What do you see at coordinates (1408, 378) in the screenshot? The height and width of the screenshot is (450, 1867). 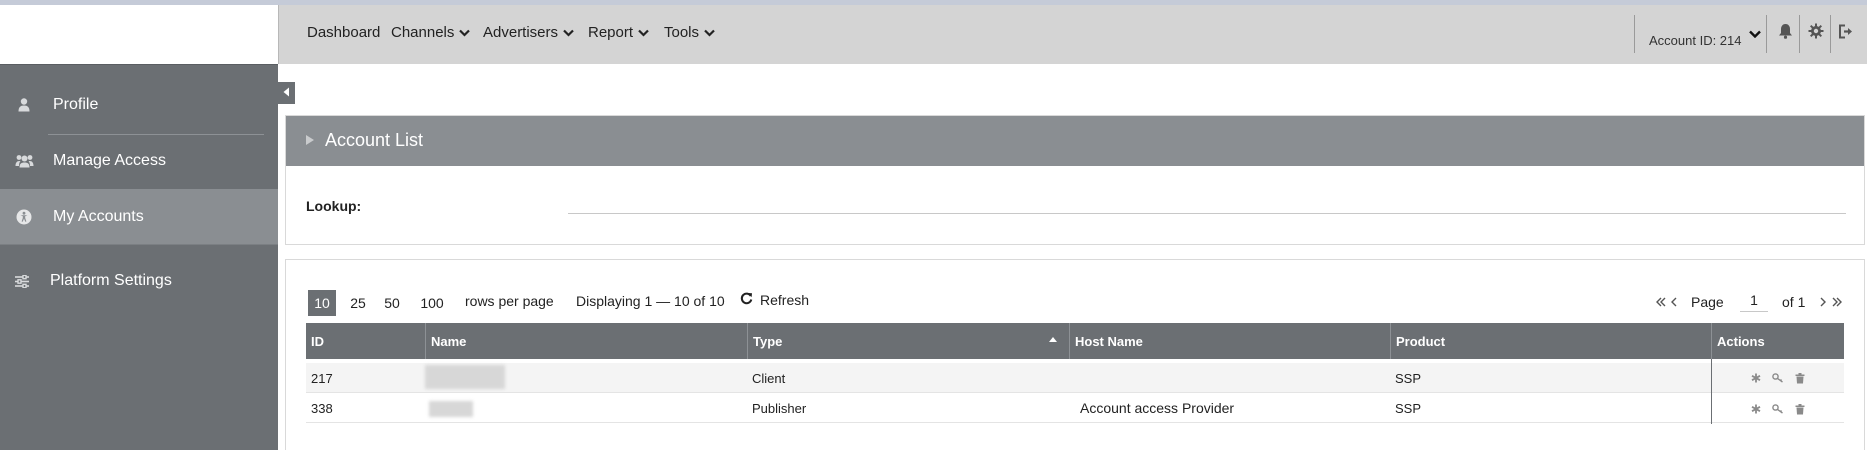 I see `cell-product: SSP` at bounding box center [1408, 378].